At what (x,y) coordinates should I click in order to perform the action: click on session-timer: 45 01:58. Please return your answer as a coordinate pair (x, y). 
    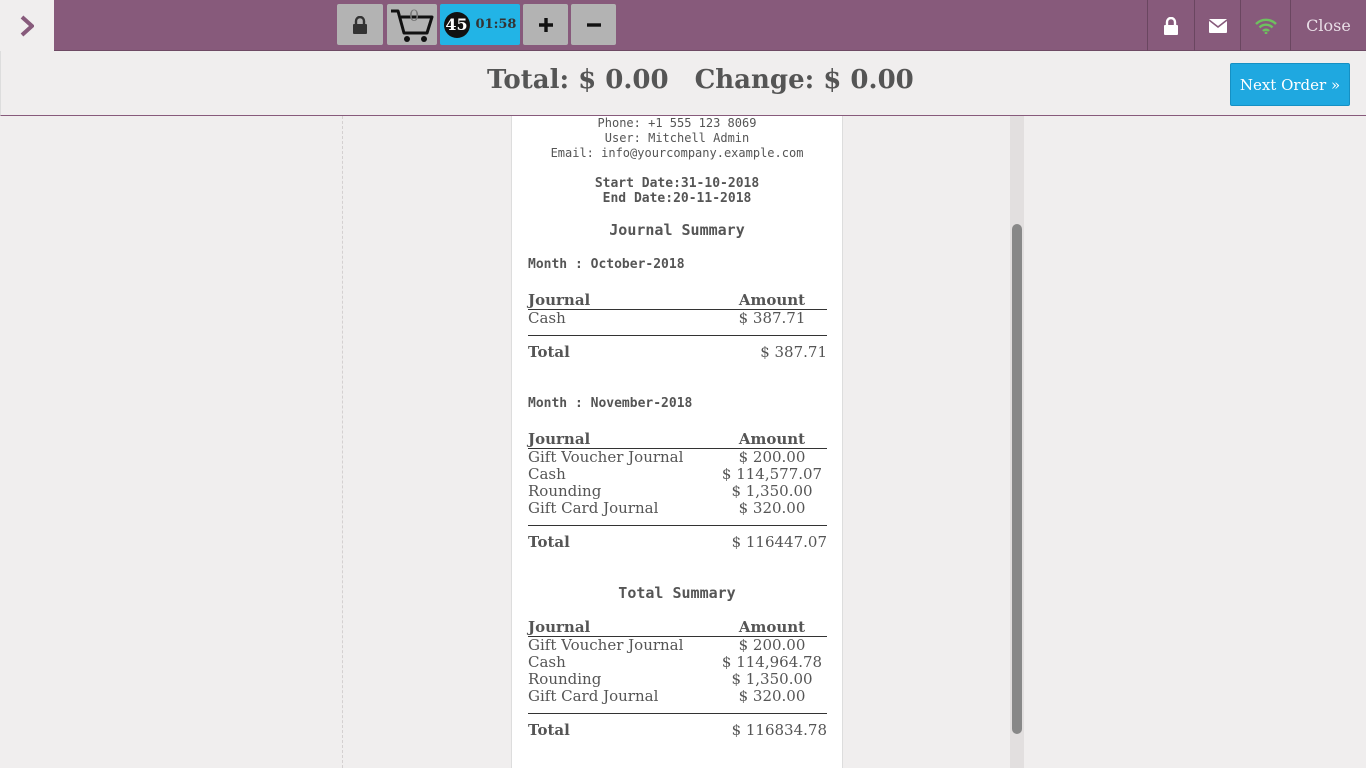
    Looking at the image, I should click on (480, 24).